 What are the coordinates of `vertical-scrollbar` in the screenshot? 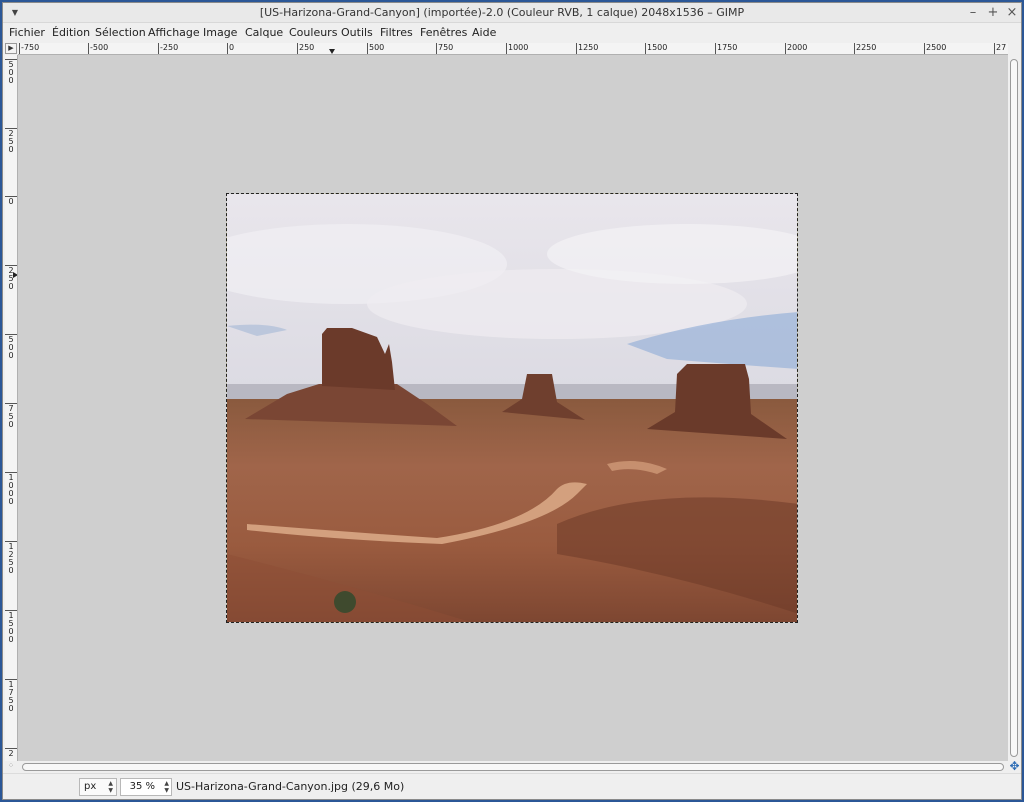 It's located at (1014, 408).